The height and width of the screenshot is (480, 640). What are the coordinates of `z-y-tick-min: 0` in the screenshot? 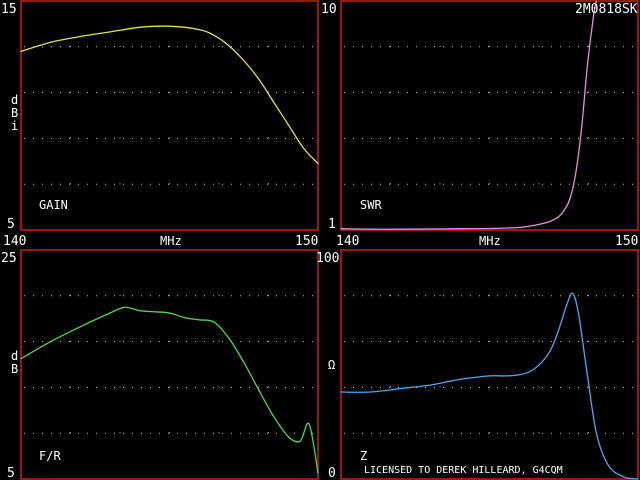 It's located at (332, 473).